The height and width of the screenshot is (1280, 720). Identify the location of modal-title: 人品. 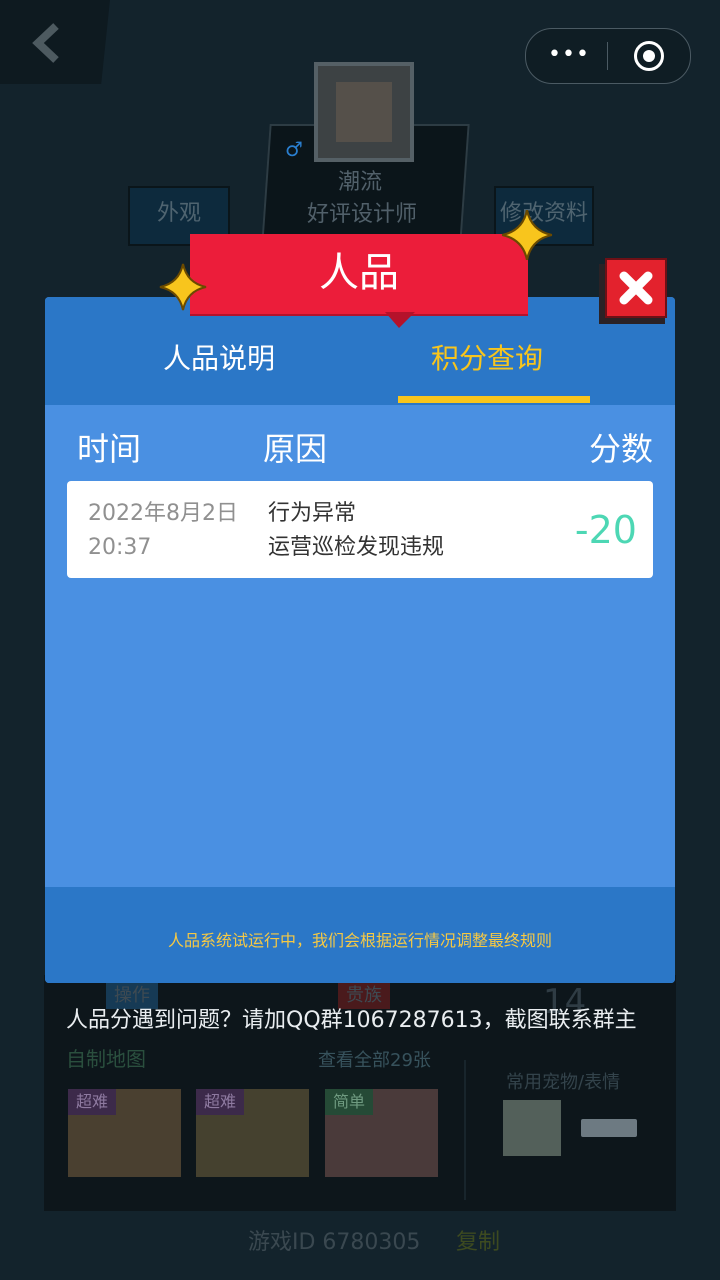
(359, 273).